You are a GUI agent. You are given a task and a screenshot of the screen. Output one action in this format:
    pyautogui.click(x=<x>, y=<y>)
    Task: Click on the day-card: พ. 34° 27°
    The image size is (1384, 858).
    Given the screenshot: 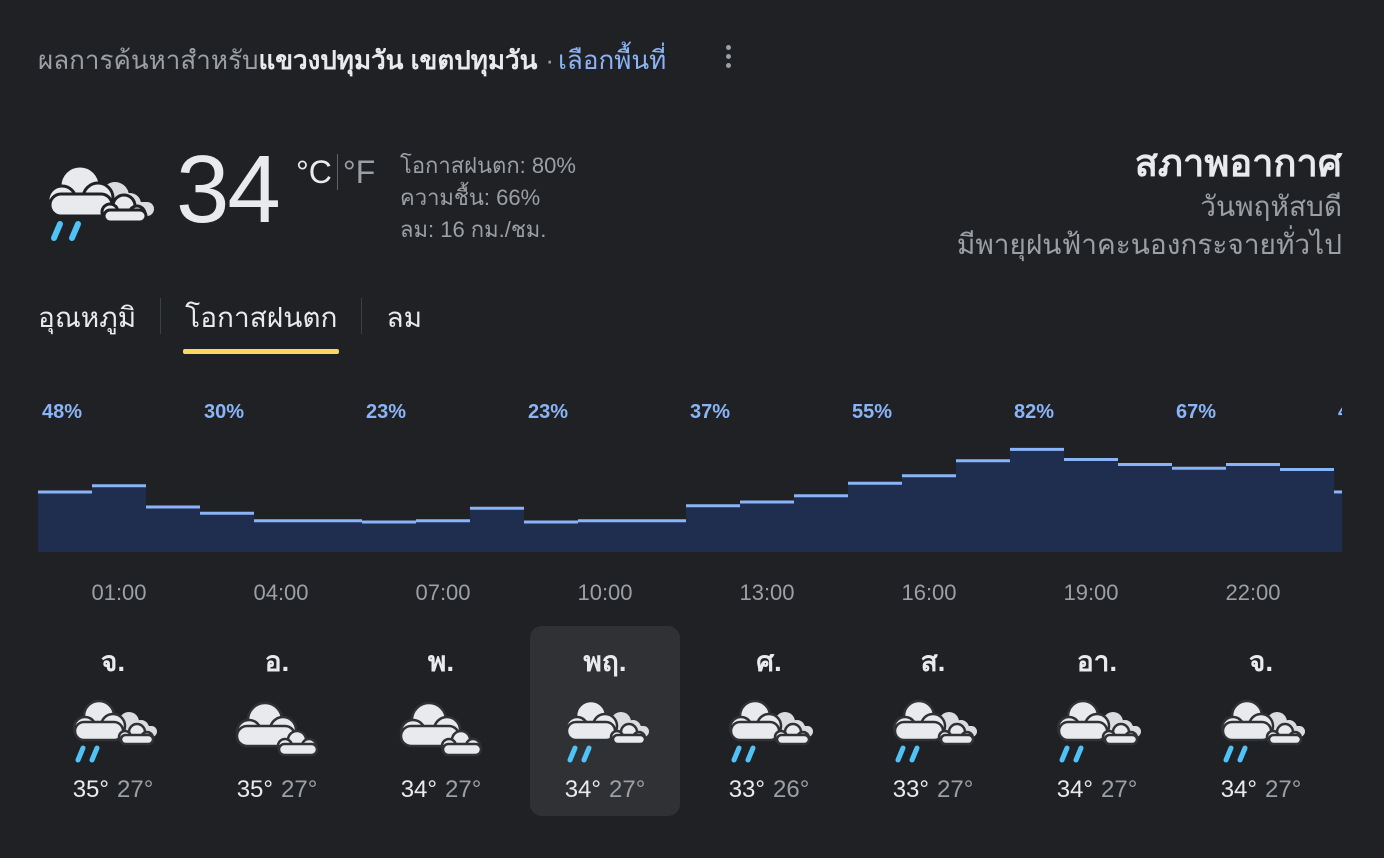 What is the action you would take?
    pyautogui.click(x=441, y=721)
    